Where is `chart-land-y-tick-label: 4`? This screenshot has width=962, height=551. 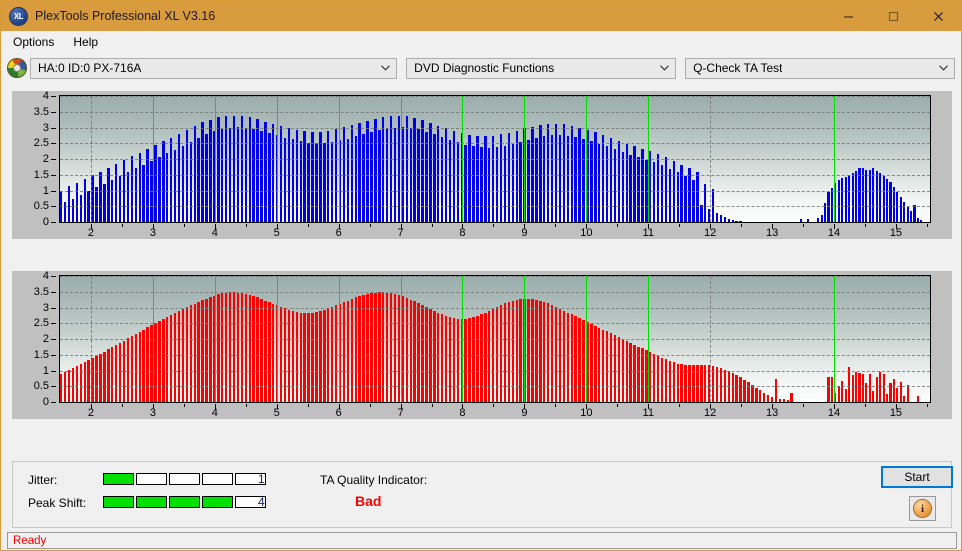 chart-land-y-tick-label: 4 is located at coordinates (45, 276).